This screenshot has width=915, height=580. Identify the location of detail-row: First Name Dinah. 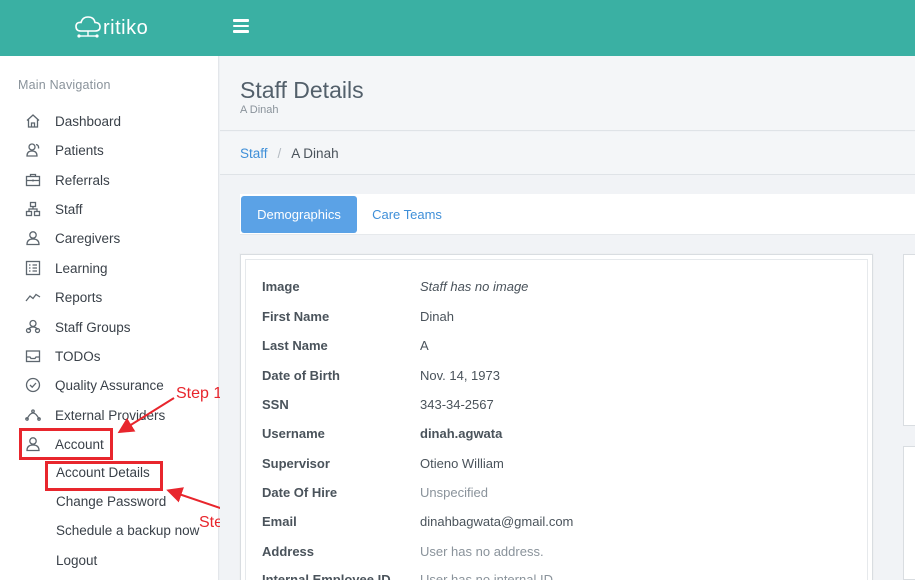
(552, 316).